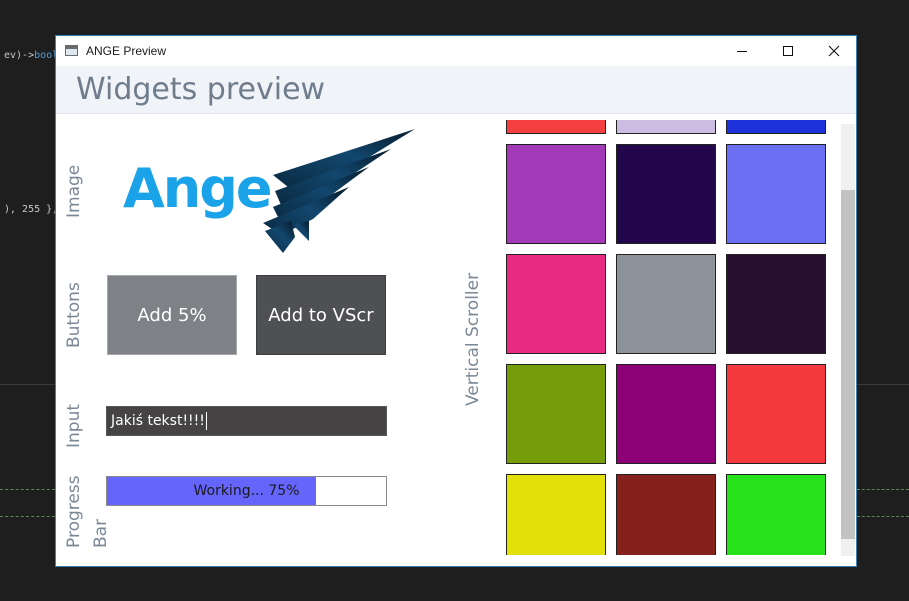 Image resolution: width=909 pixels, height=601 pixels. I want to click on close-button, so click(833, 51).